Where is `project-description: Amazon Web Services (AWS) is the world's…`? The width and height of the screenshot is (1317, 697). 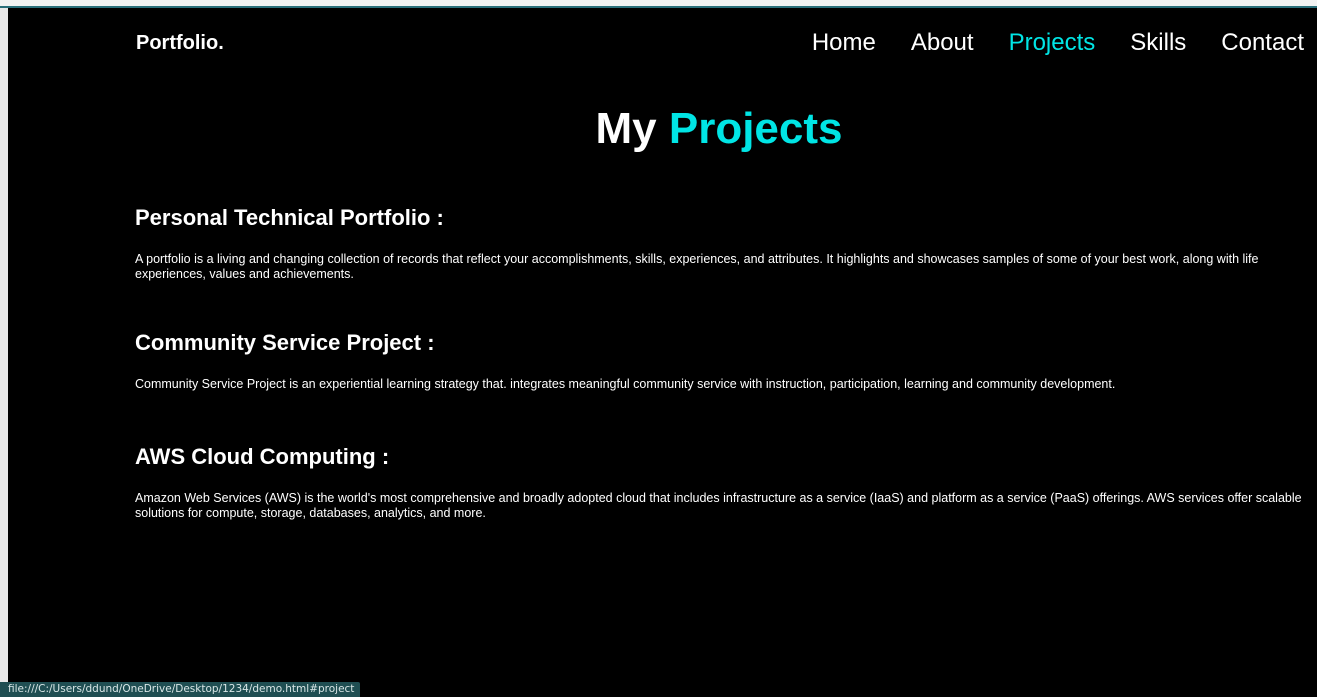 project-description: Amazon Web Services (AWS) is the world's… is located at coordinates (718, 505).